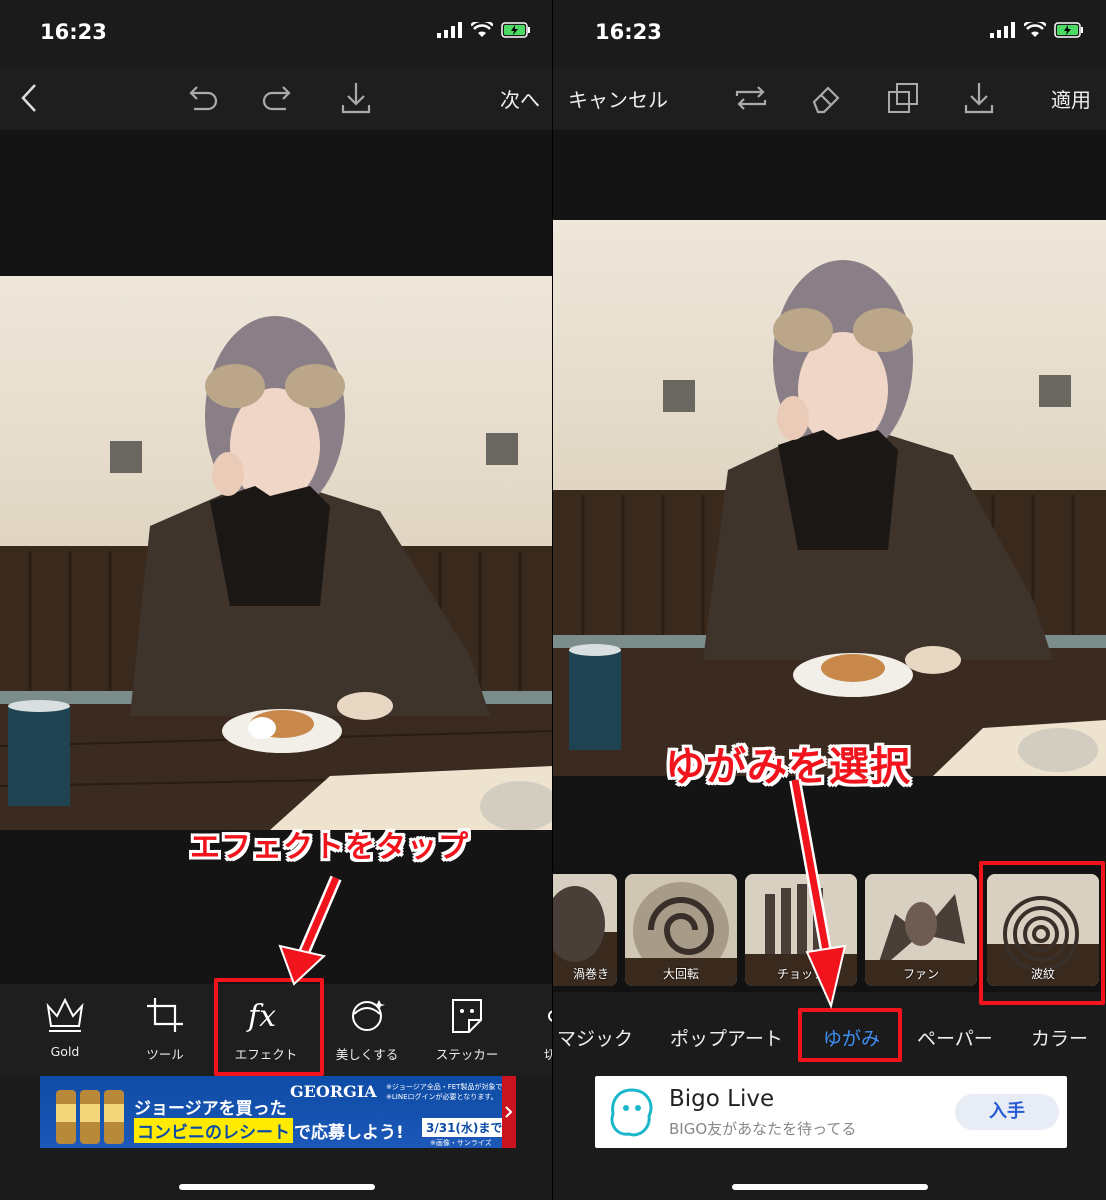 The width and height of the screenshot is (1106, 1200). What do you see at coordinates (618, 98) in the screenshot?
I see `cancel-button: キャンセル` at bounding box center [618, 98].